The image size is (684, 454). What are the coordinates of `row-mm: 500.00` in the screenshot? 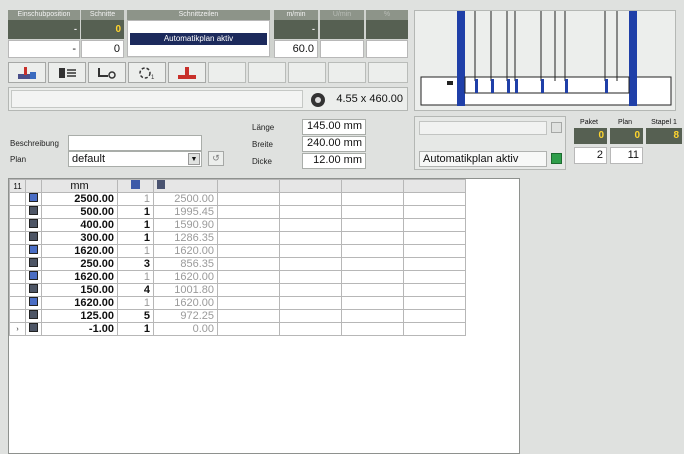 It's located at (79, 212).